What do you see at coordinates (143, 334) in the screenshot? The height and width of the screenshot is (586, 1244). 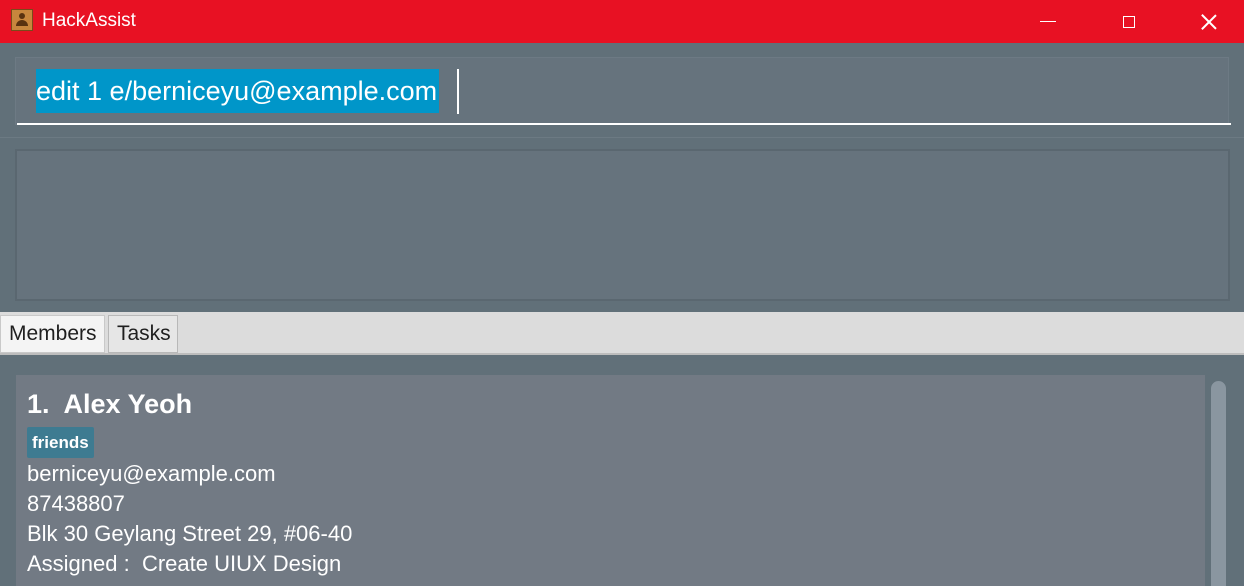 I see `tab-tasks: Tasks` at bounding box center [143, 334].